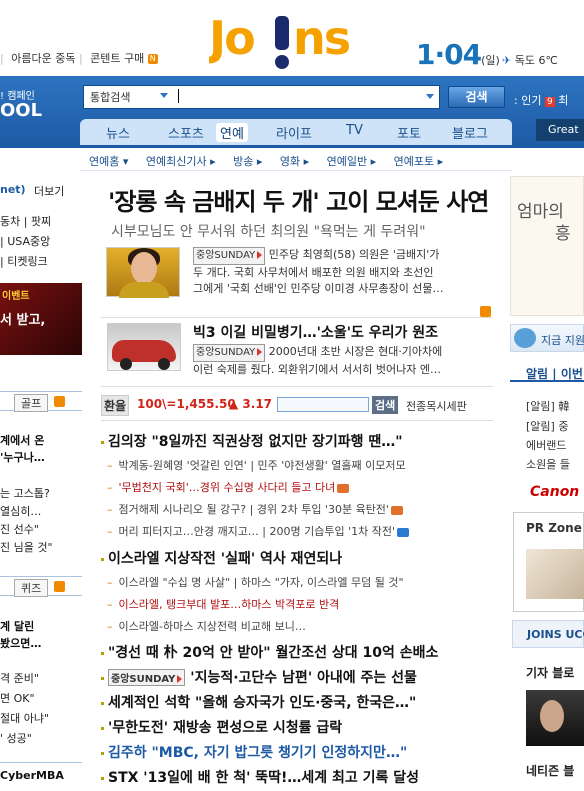 The height and width of the screenshot is (791, 584). What do you see at coordinates (43, 58) in the screenshot?
I see `top-link-addiction: 아름다운 중독` at bounding box center [43, 58].